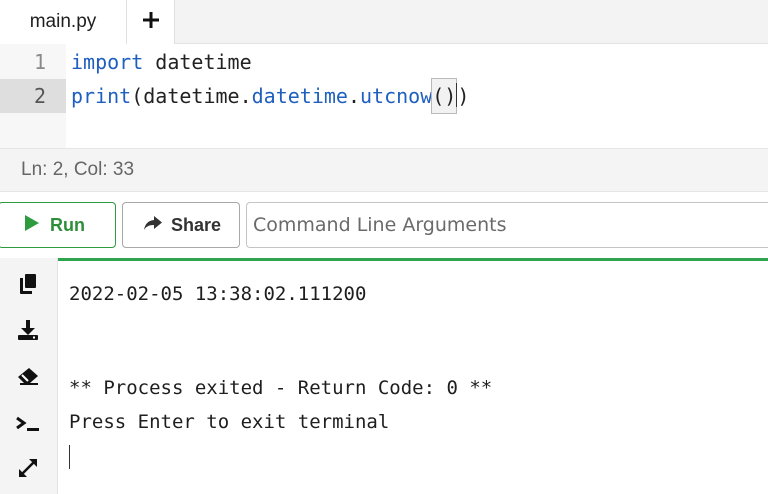 The width and height of the screenshot is (768, 494). Describe the element at coordinates (384, 62) in the screenshot. I see `code-line-1: 1 import datetime` at that location.